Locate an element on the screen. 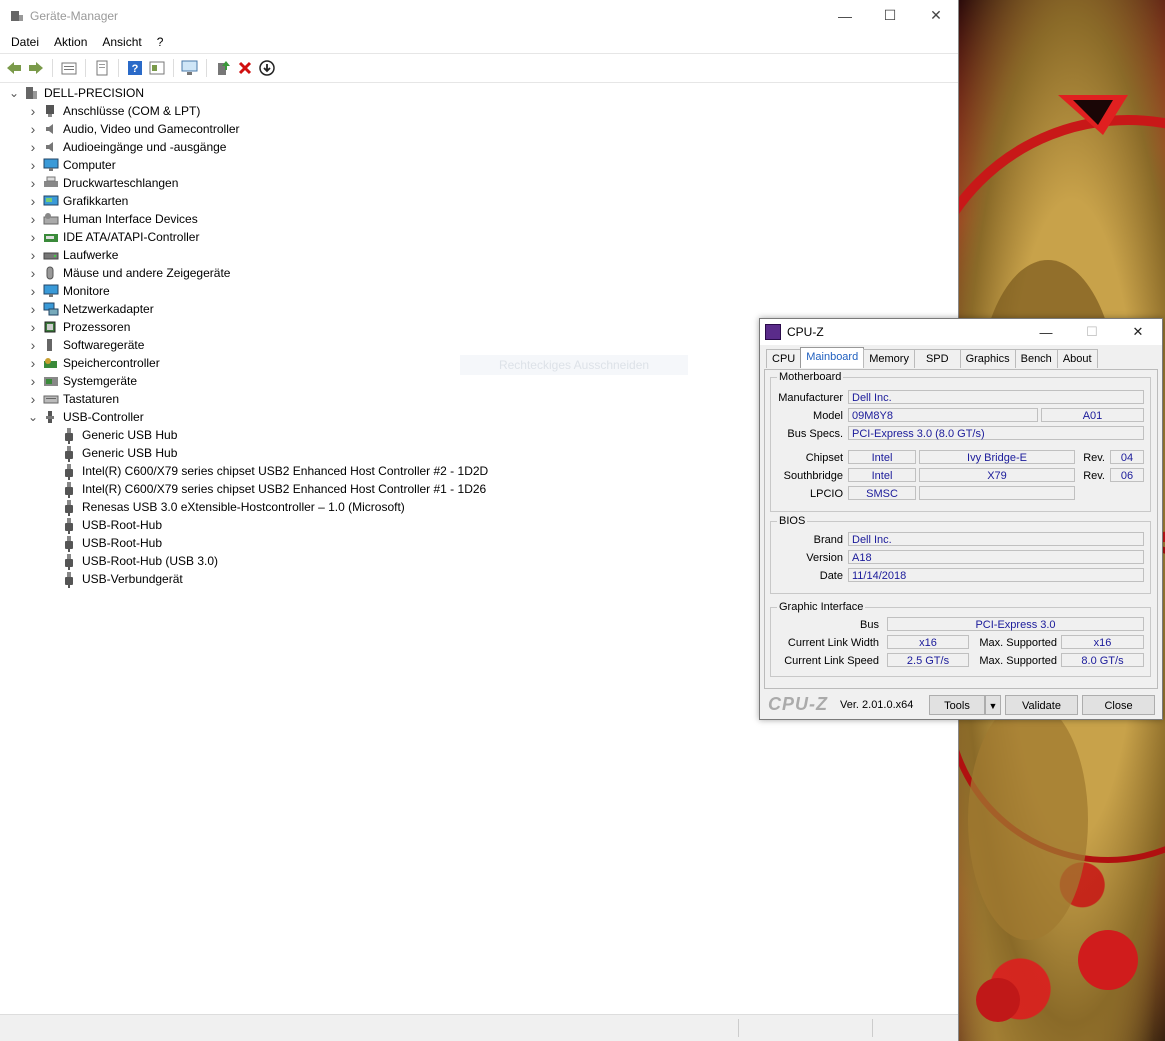 The width and height of the screenshot is (1165, 1041). tree-category: › Audio, Video und Gamecontroller is located at coordinates (479, 129).